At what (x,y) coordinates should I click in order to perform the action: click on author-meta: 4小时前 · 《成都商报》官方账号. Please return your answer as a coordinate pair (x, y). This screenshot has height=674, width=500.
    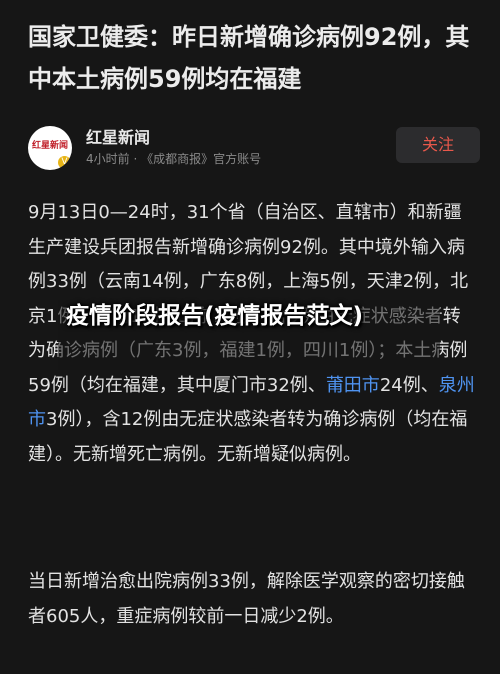
    Looking at the image, I should click on (174, 159).